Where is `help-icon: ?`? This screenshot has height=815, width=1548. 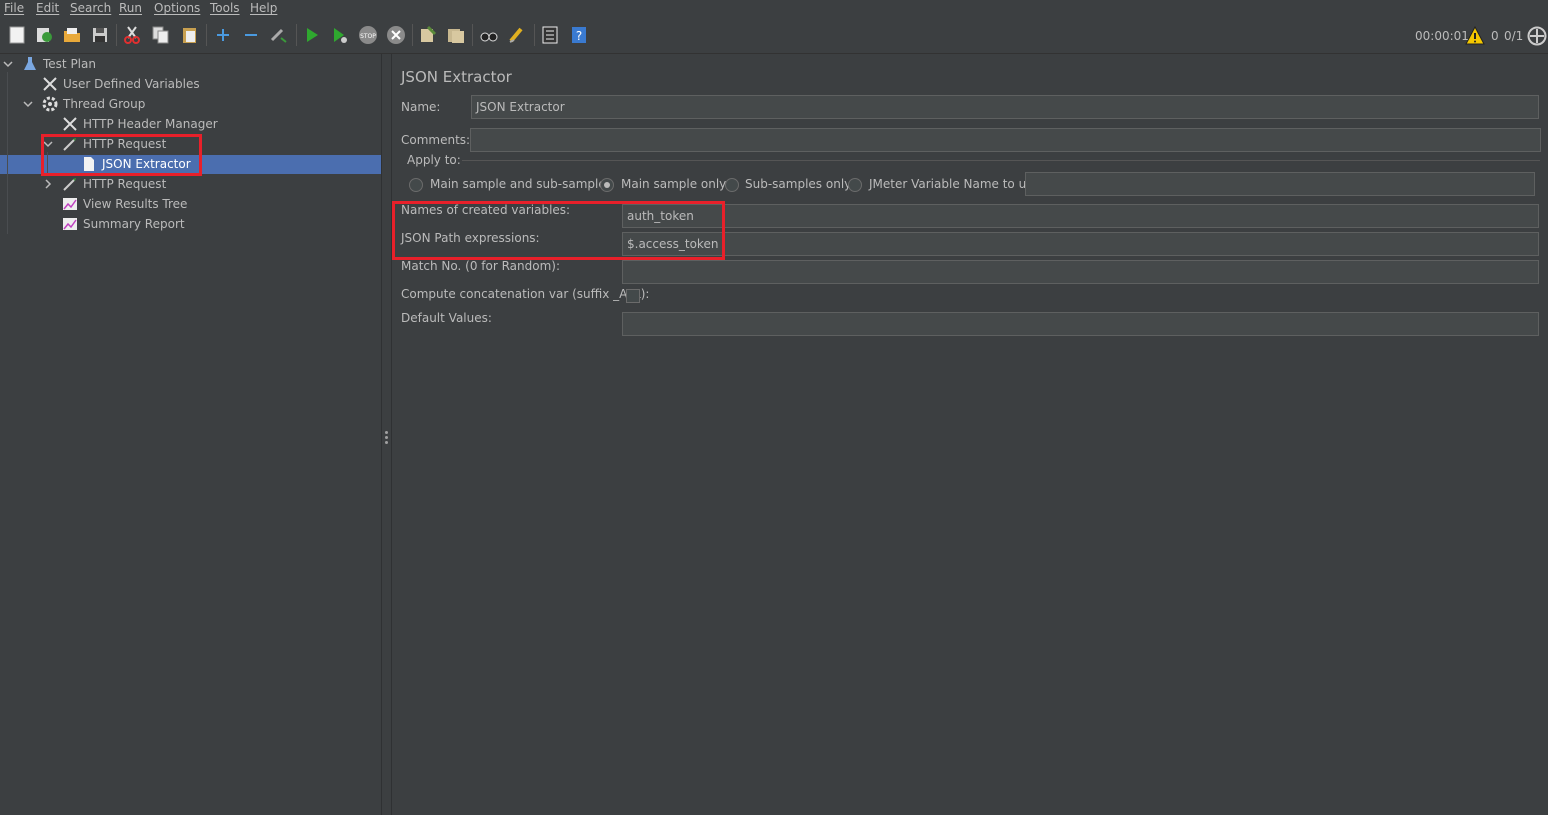
help-icon: ? is located at coordinates (579, 35).